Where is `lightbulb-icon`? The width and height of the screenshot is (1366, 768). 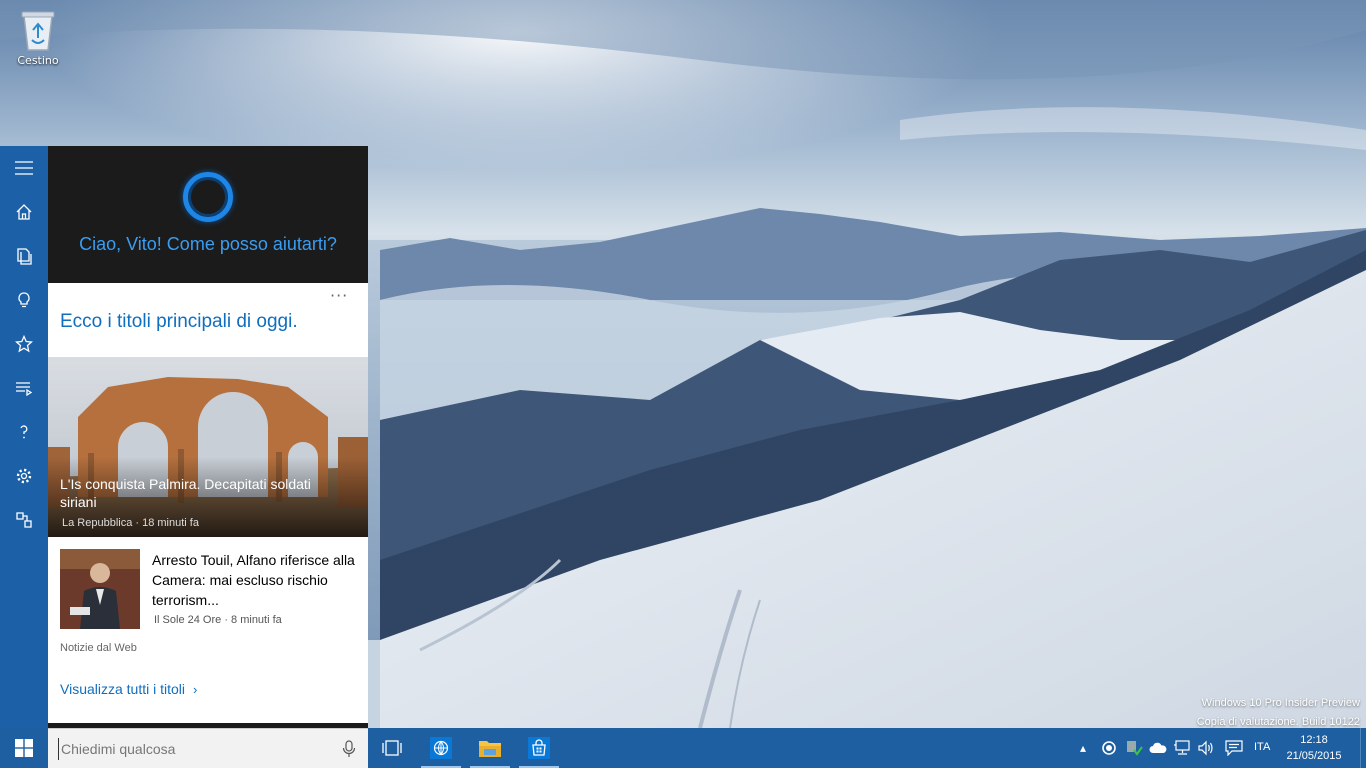 lightbulb-icon is located at coordinates (24, 300).